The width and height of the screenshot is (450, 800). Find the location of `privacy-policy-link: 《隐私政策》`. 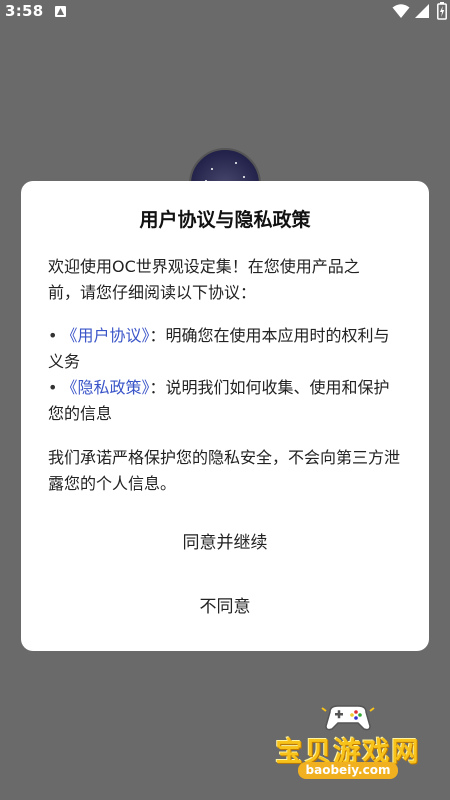

privacy-policy-link: 《隐私政策》 is located at coordinates (105, 387).